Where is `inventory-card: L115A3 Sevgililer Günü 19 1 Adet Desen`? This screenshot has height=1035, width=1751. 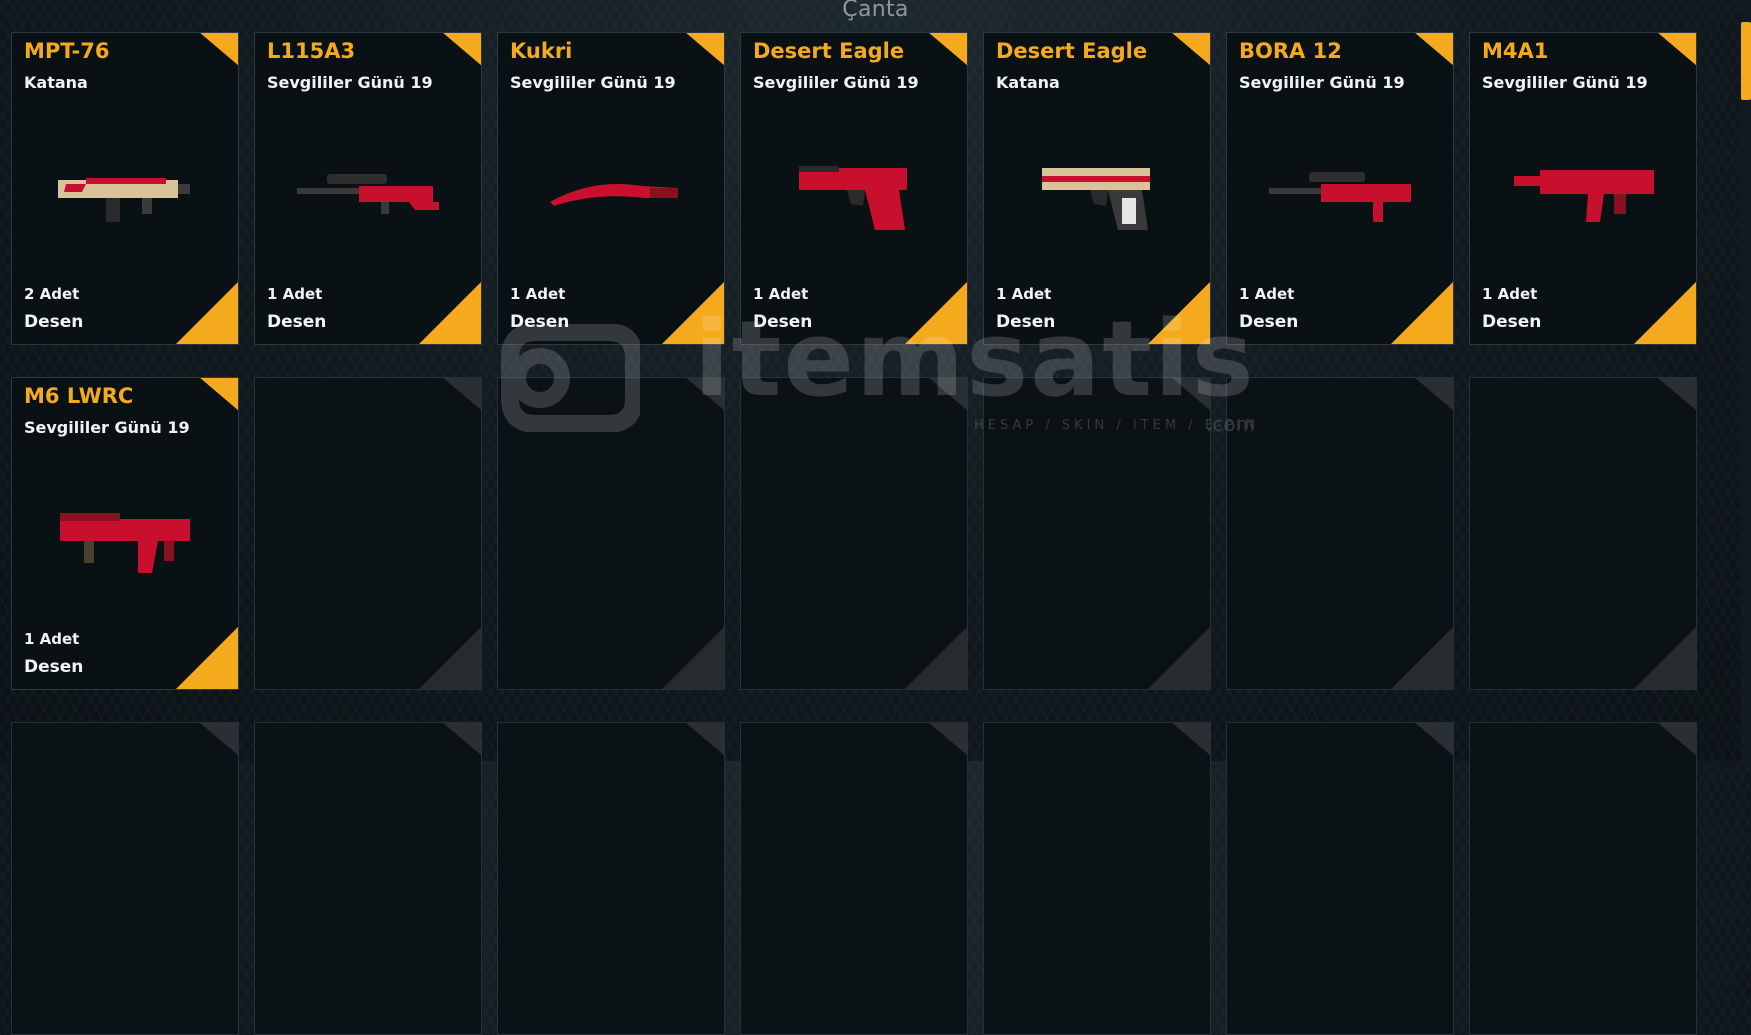
inventory-card: L115A3 Sevgililer Günü 19 1 Adet Desen is located at coordinates (368, 188).